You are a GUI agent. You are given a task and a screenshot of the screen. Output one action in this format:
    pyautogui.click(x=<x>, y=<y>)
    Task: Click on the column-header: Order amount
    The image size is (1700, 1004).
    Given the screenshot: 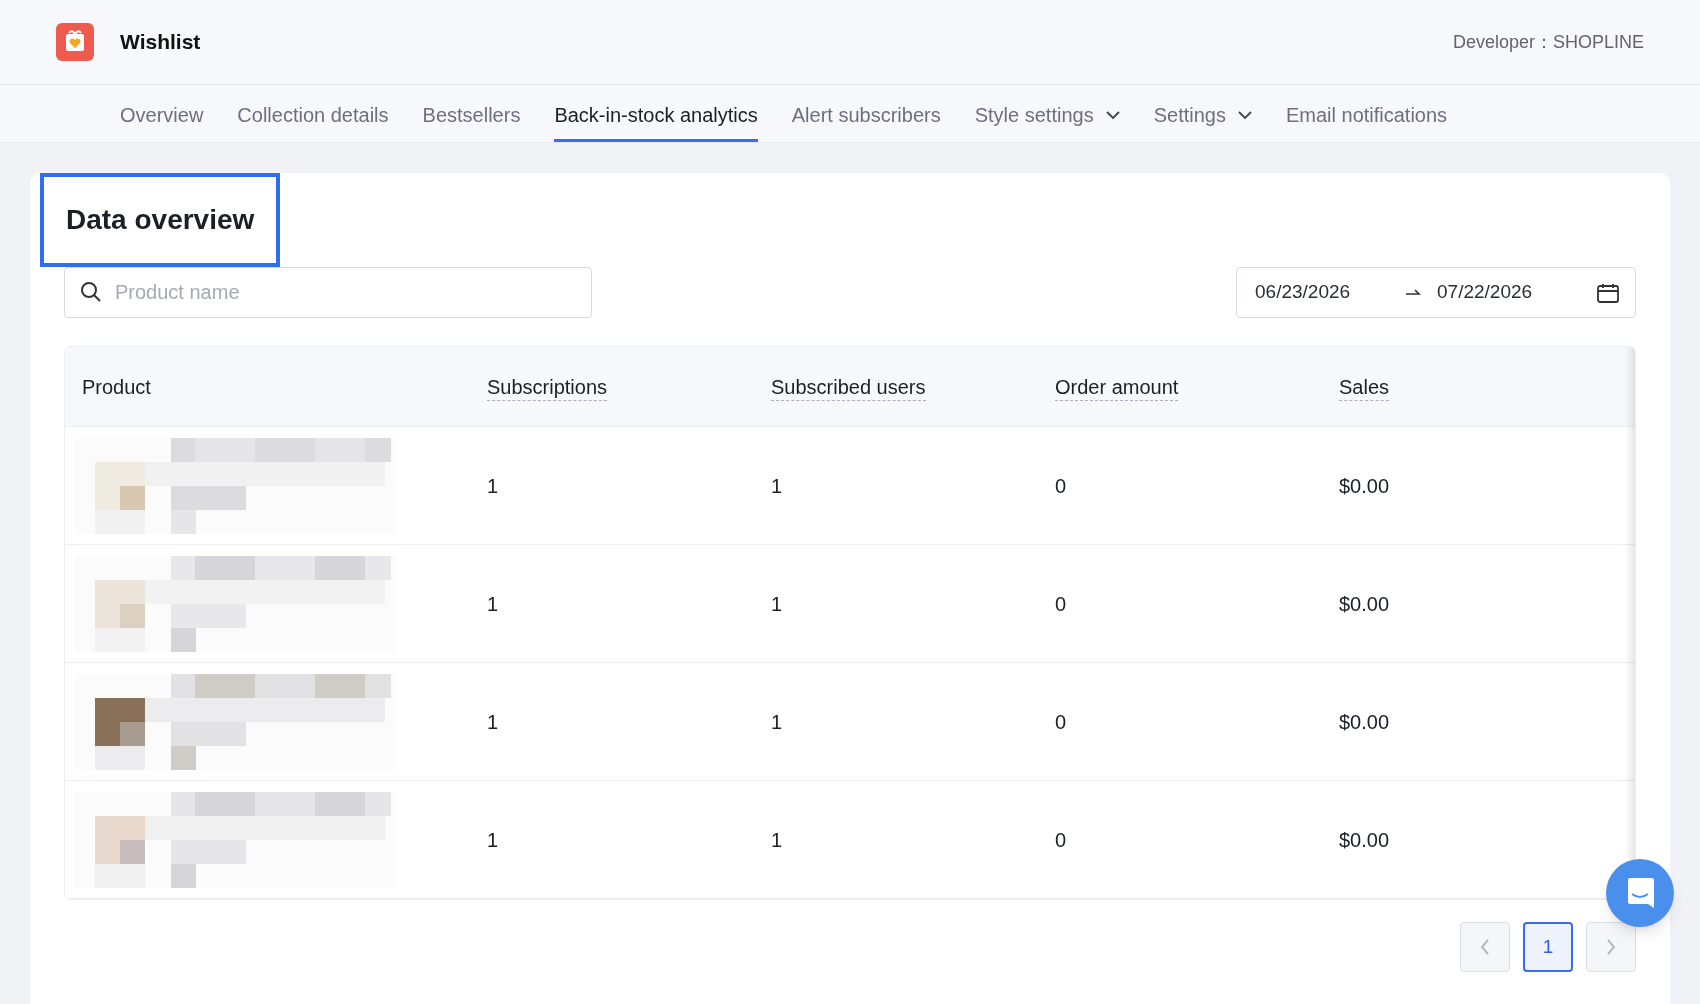 What is the action you would take?
    pyautogui.click(x=1117, y=388)
    